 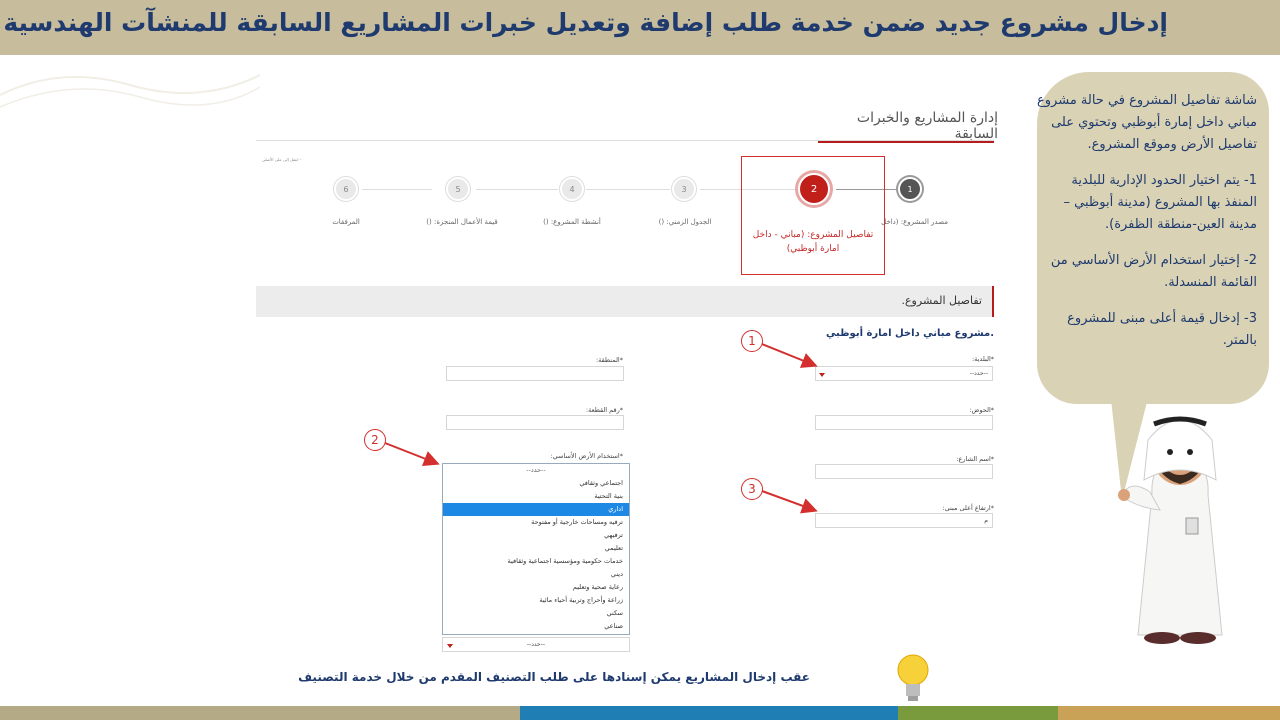 What do you see at coordinates (904, 422) in the screenshot?
I see `basin-field` at bounding box center [904, 422].